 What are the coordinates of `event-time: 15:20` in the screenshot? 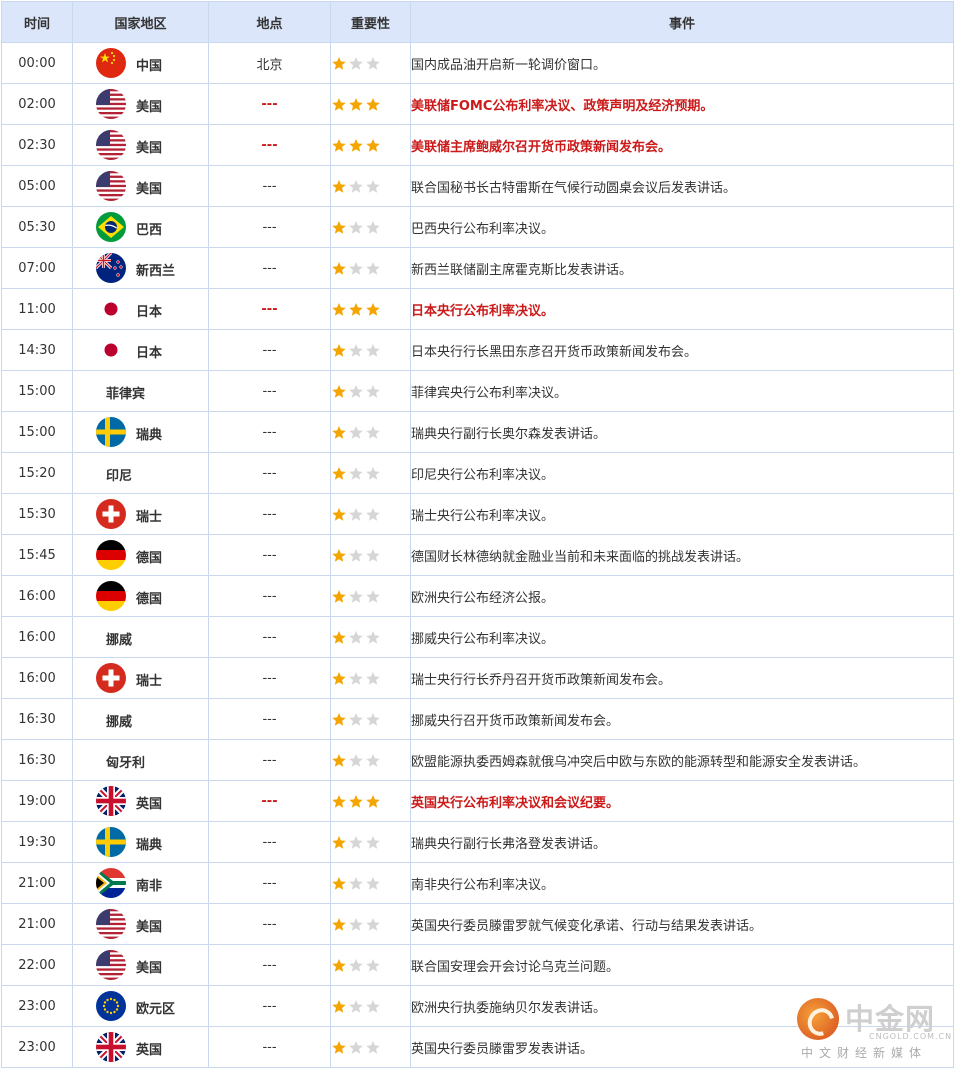 It's located at (37, 473).